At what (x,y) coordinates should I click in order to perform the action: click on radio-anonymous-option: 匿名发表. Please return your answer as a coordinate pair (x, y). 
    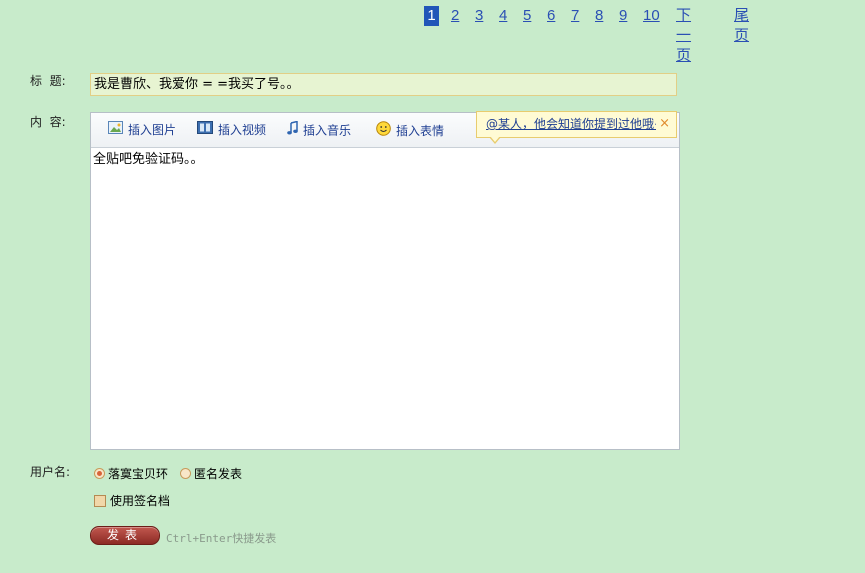
    Looking at the image, I should click on (211, 474).